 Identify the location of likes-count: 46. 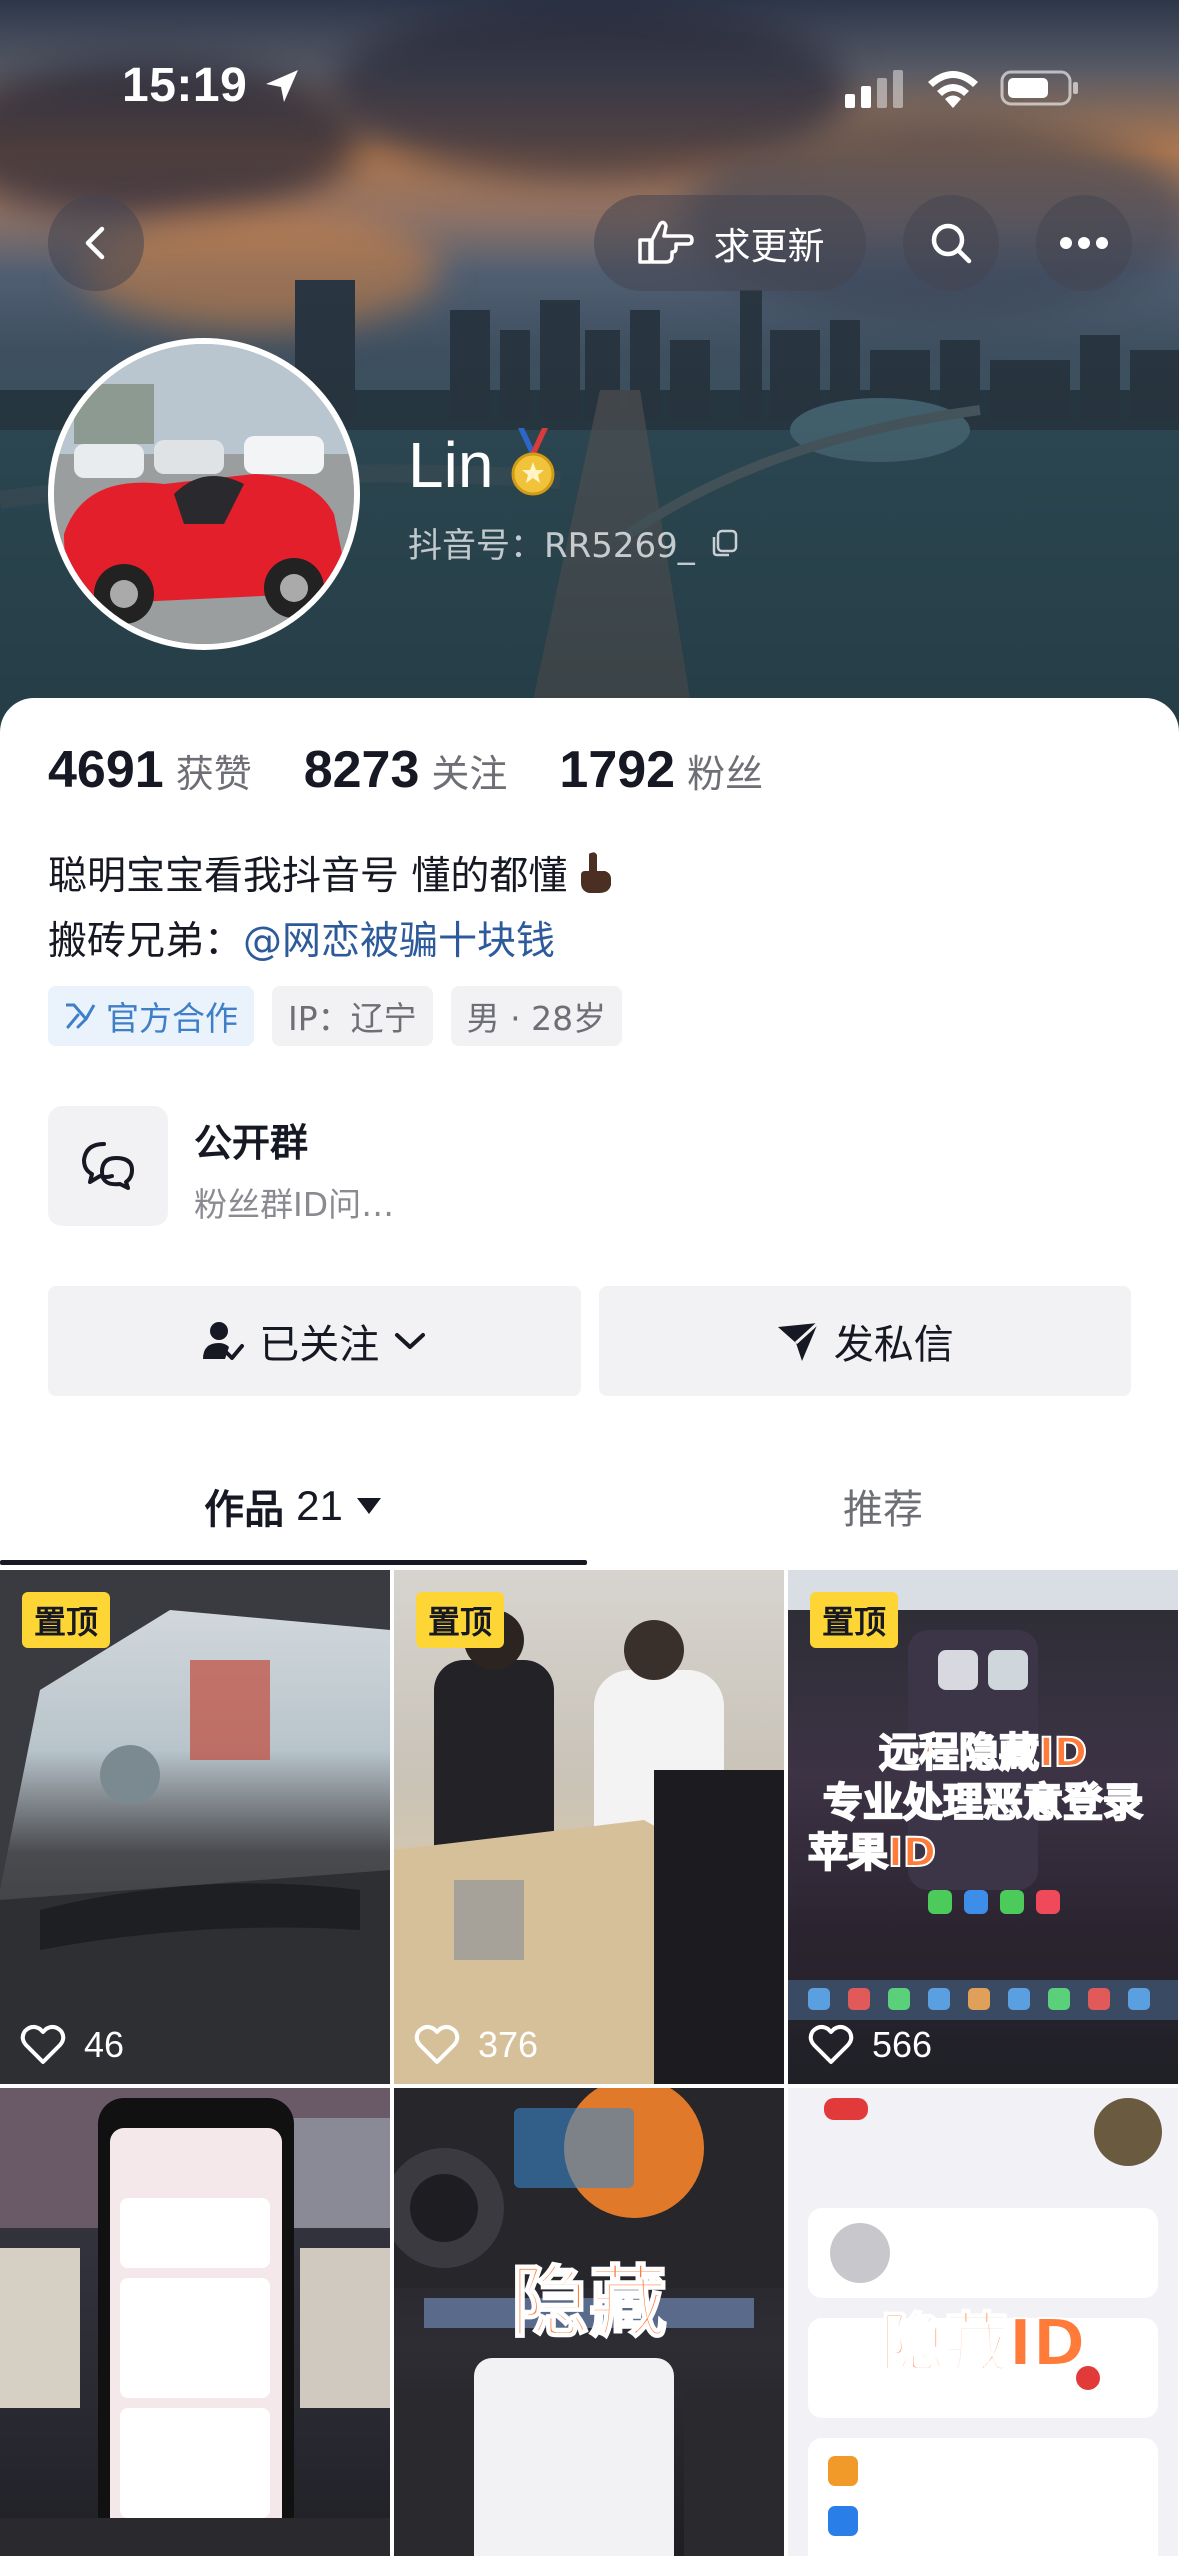
(104, 2044).